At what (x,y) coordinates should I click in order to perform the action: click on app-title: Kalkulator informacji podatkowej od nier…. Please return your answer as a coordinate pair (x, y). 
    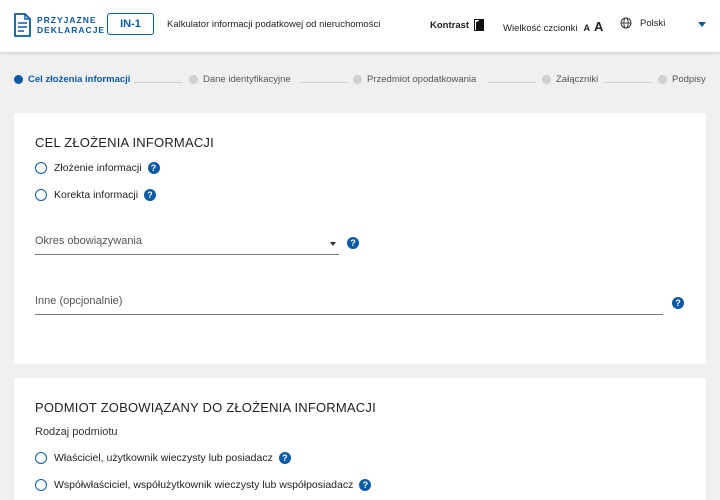
    Looking at the image, I should click on (274, 24).